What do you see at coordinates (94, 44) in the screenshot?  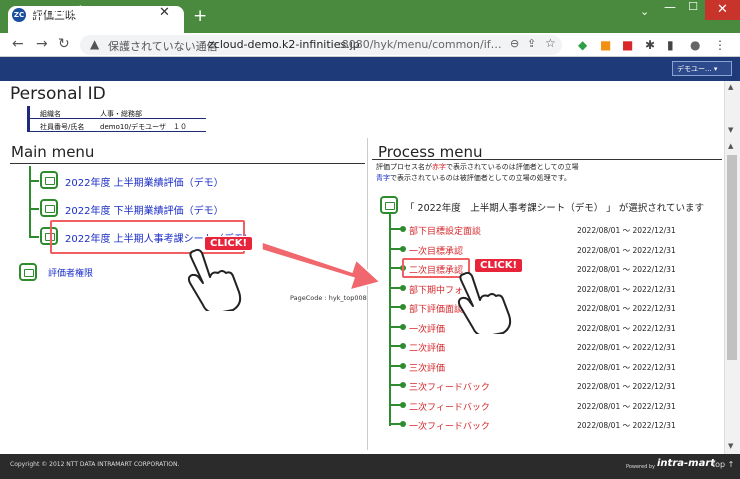 I see `warning-icon: ▲` at bounding box center [94, 44].